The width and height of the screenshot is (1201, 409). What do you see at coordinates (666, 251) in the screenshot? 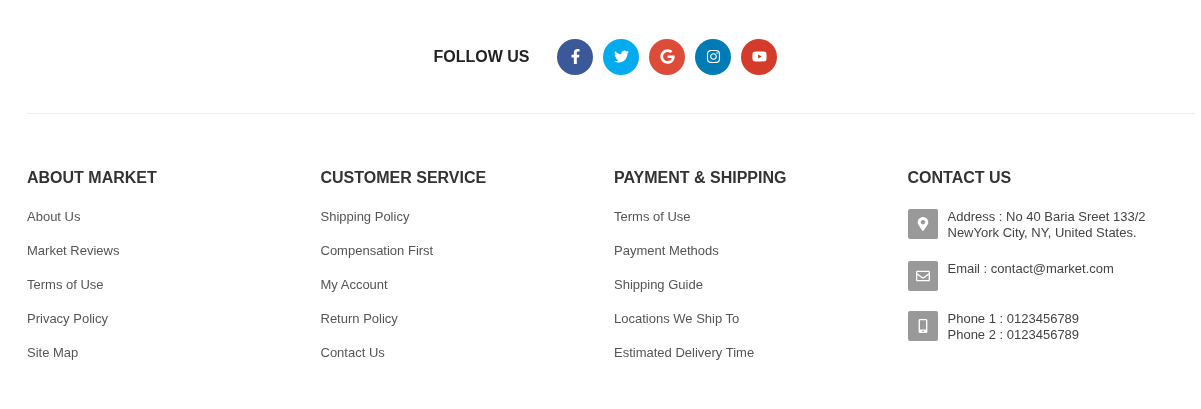
I see `footer-link: Payment Methods` at bounding box center [666, 251].